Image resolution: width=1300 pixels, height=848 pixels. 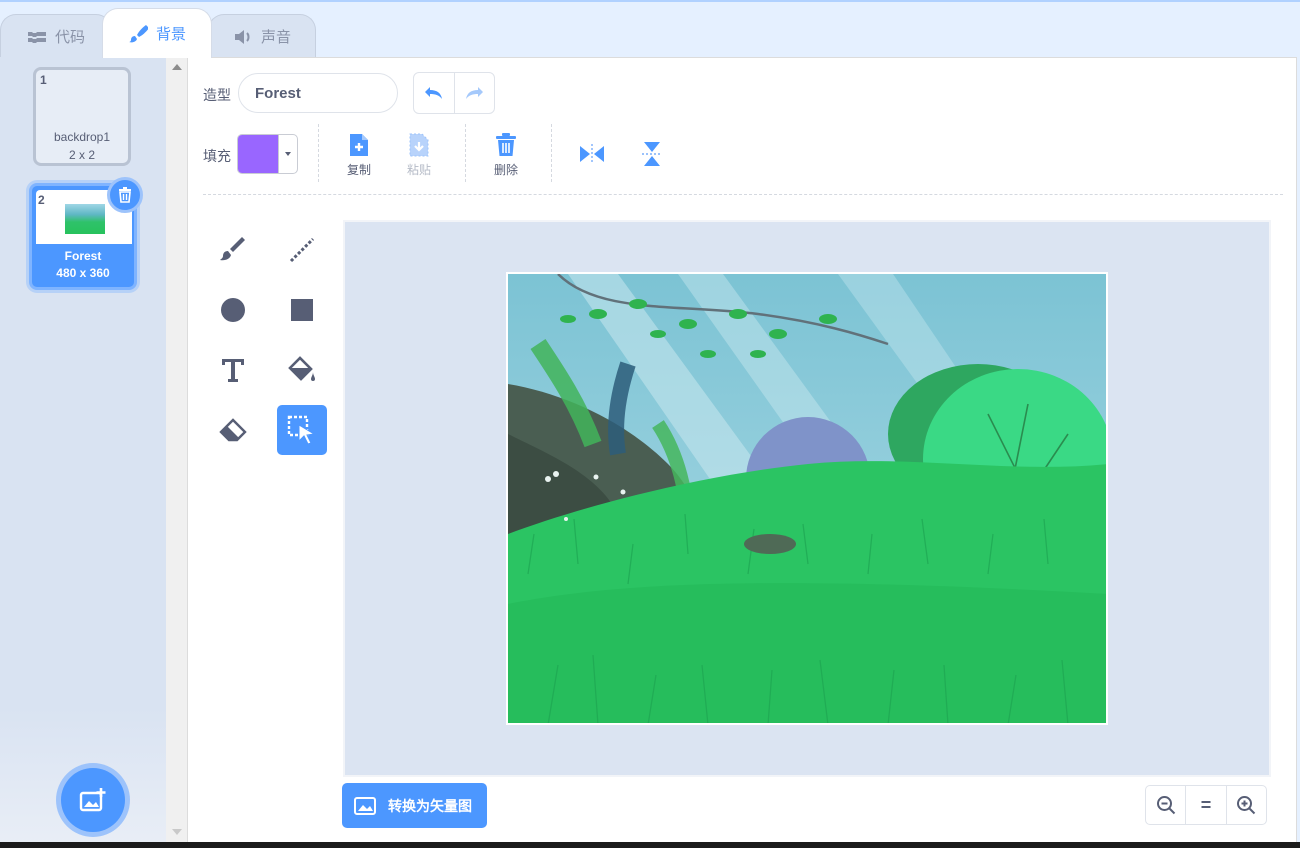 I want to click on undo-icon, so click(x=433, y=93).